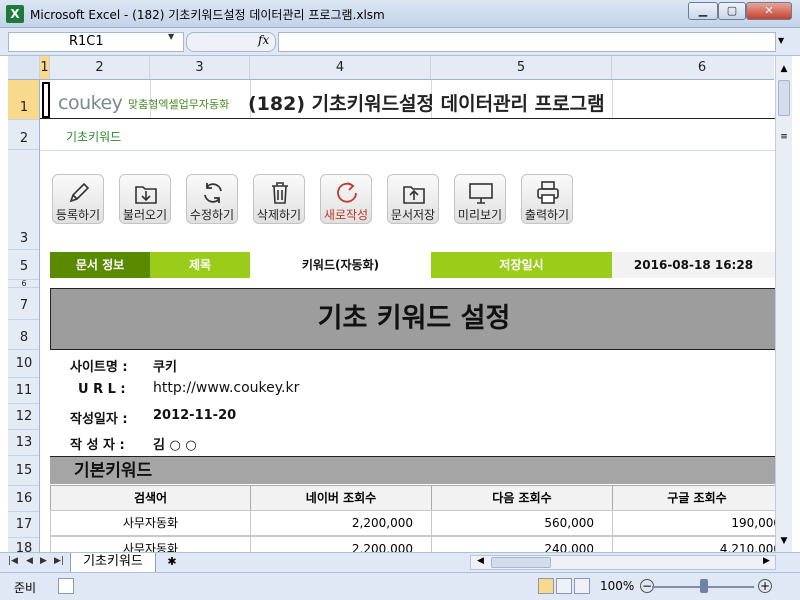 Image resolution: width=800 pixels, height=600 pixels. Describe the element at coordinates (521, 67) in the screenshot. I see `column-header: 5` at that location.